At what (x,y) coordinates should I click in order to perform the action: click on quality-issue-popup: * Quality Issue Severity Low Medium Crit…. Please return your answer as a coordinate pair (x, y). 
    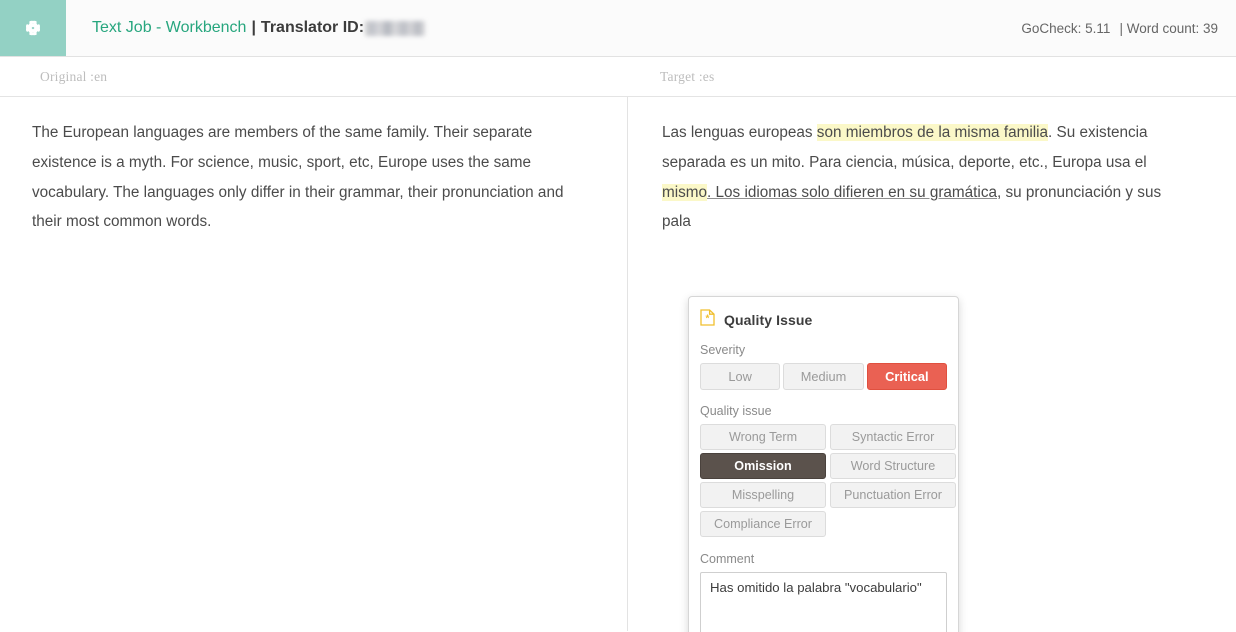
    Looking at the image, I should click on (823, 464).